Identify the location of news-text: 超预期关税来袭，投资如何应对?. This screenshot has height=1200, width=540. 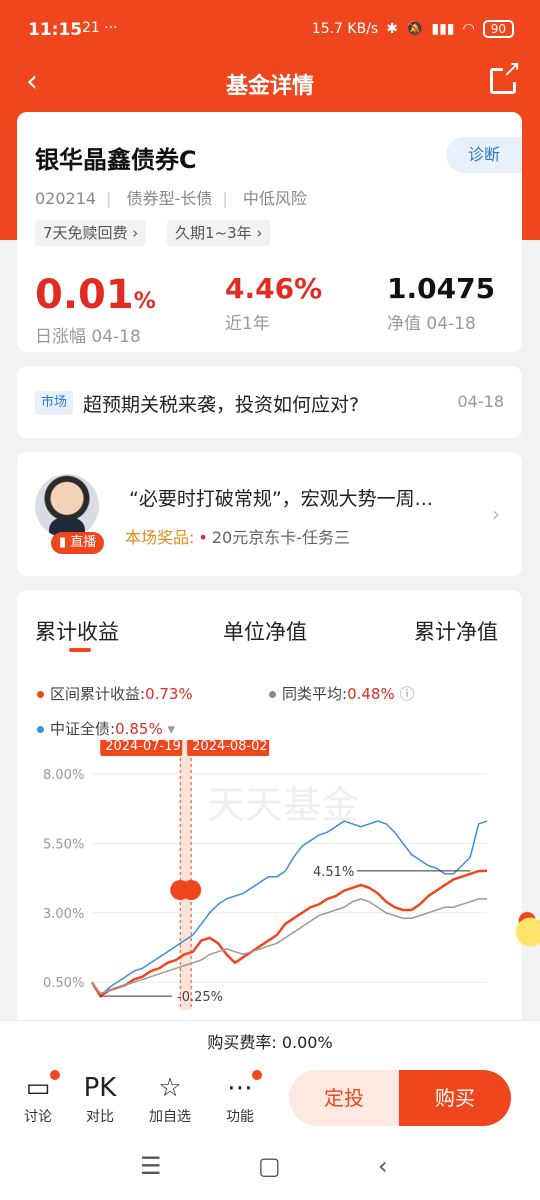
(221, 405).